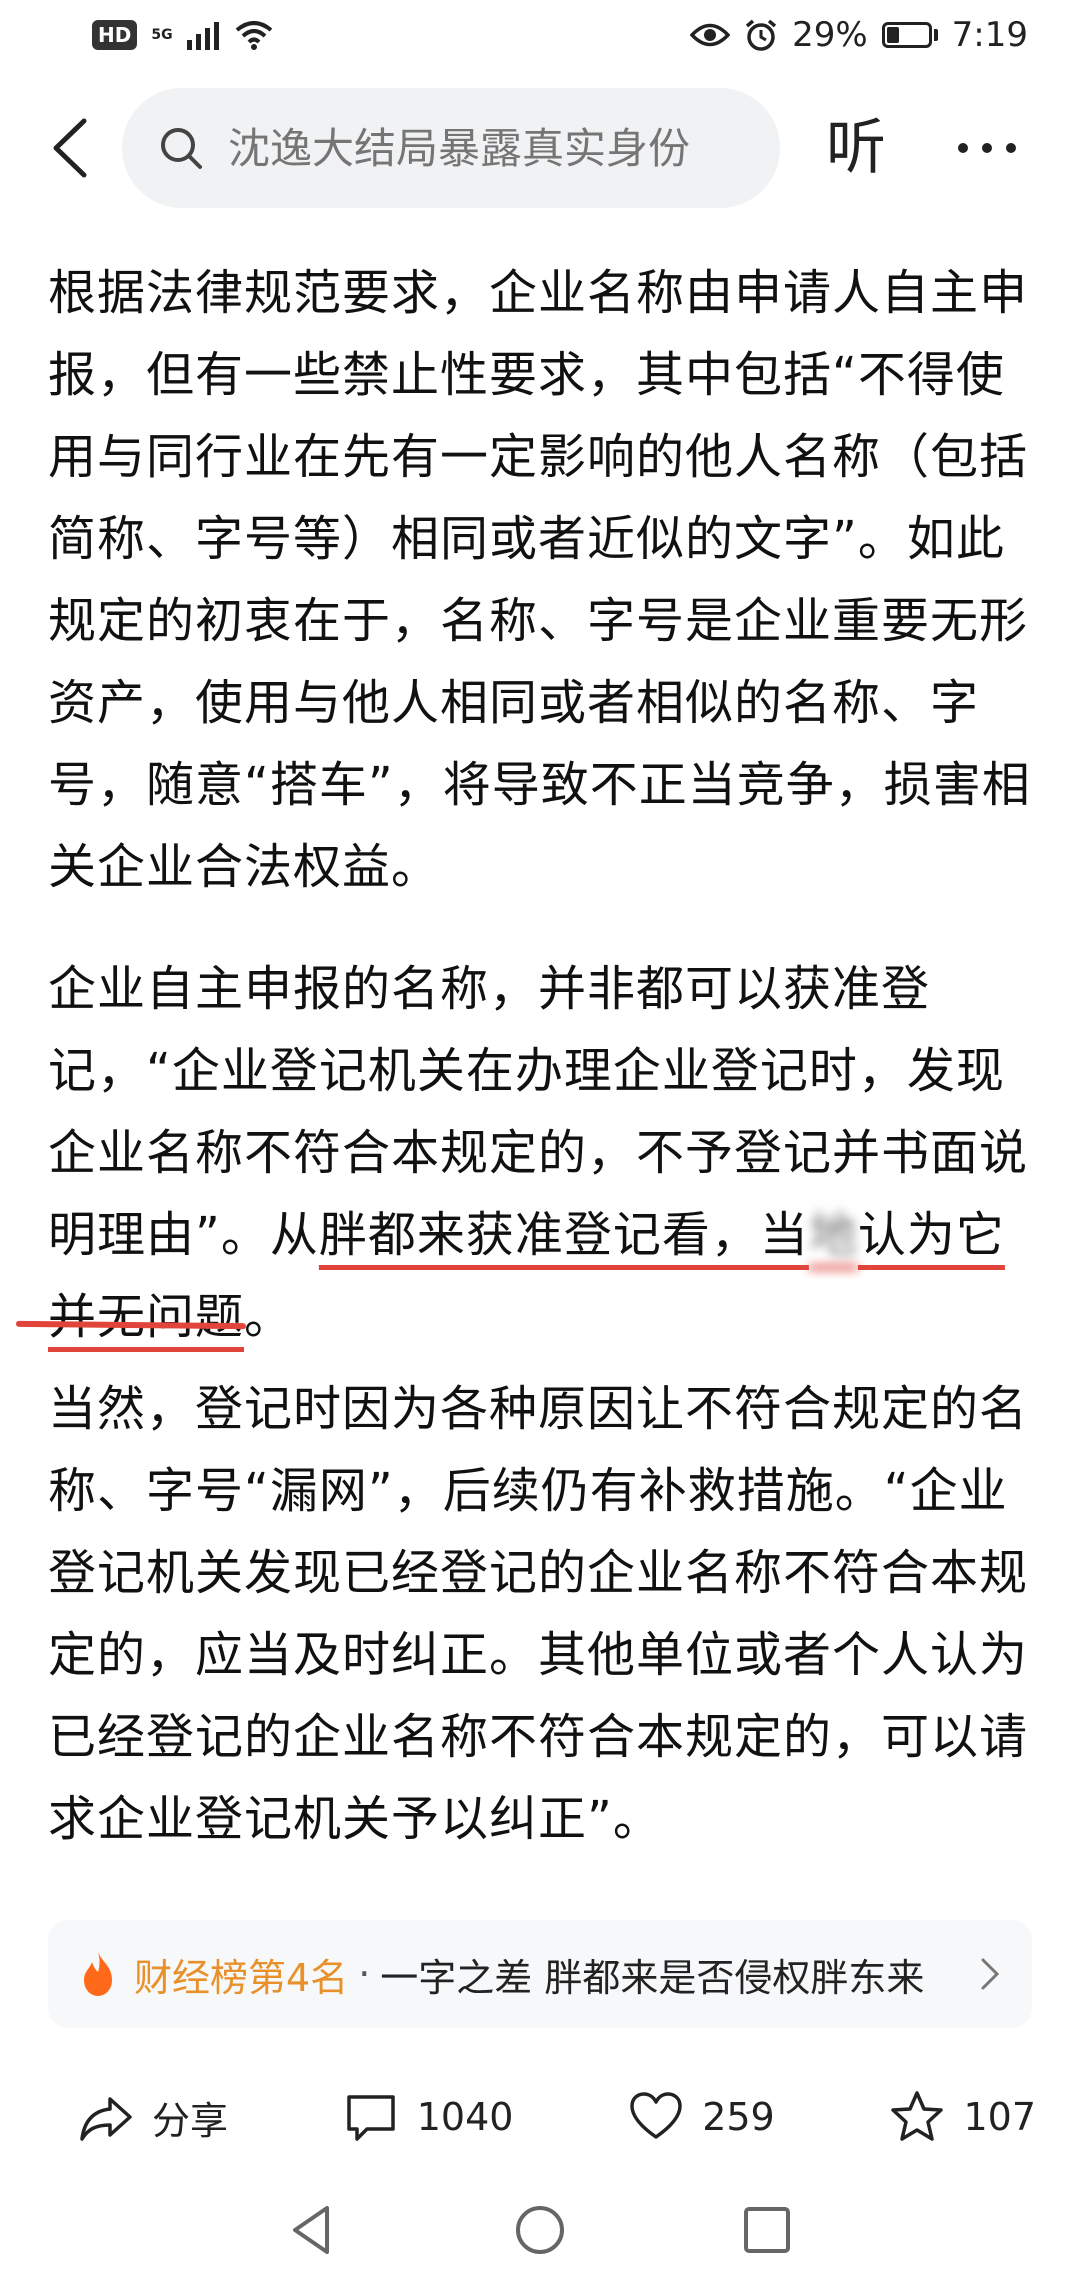 The image size is (1080, 2280). Describe the element at coordinates (761, 35) in the screenshot. I see `alarm-icon` at that location.